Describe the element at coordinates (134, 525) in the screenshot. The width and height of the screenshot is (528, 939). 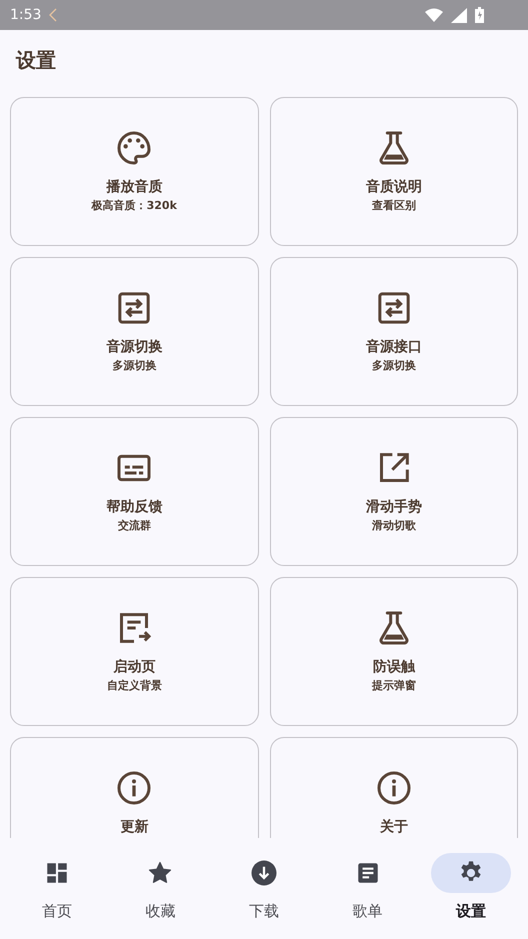
I see `card-subtitle: 交流群` at that location.